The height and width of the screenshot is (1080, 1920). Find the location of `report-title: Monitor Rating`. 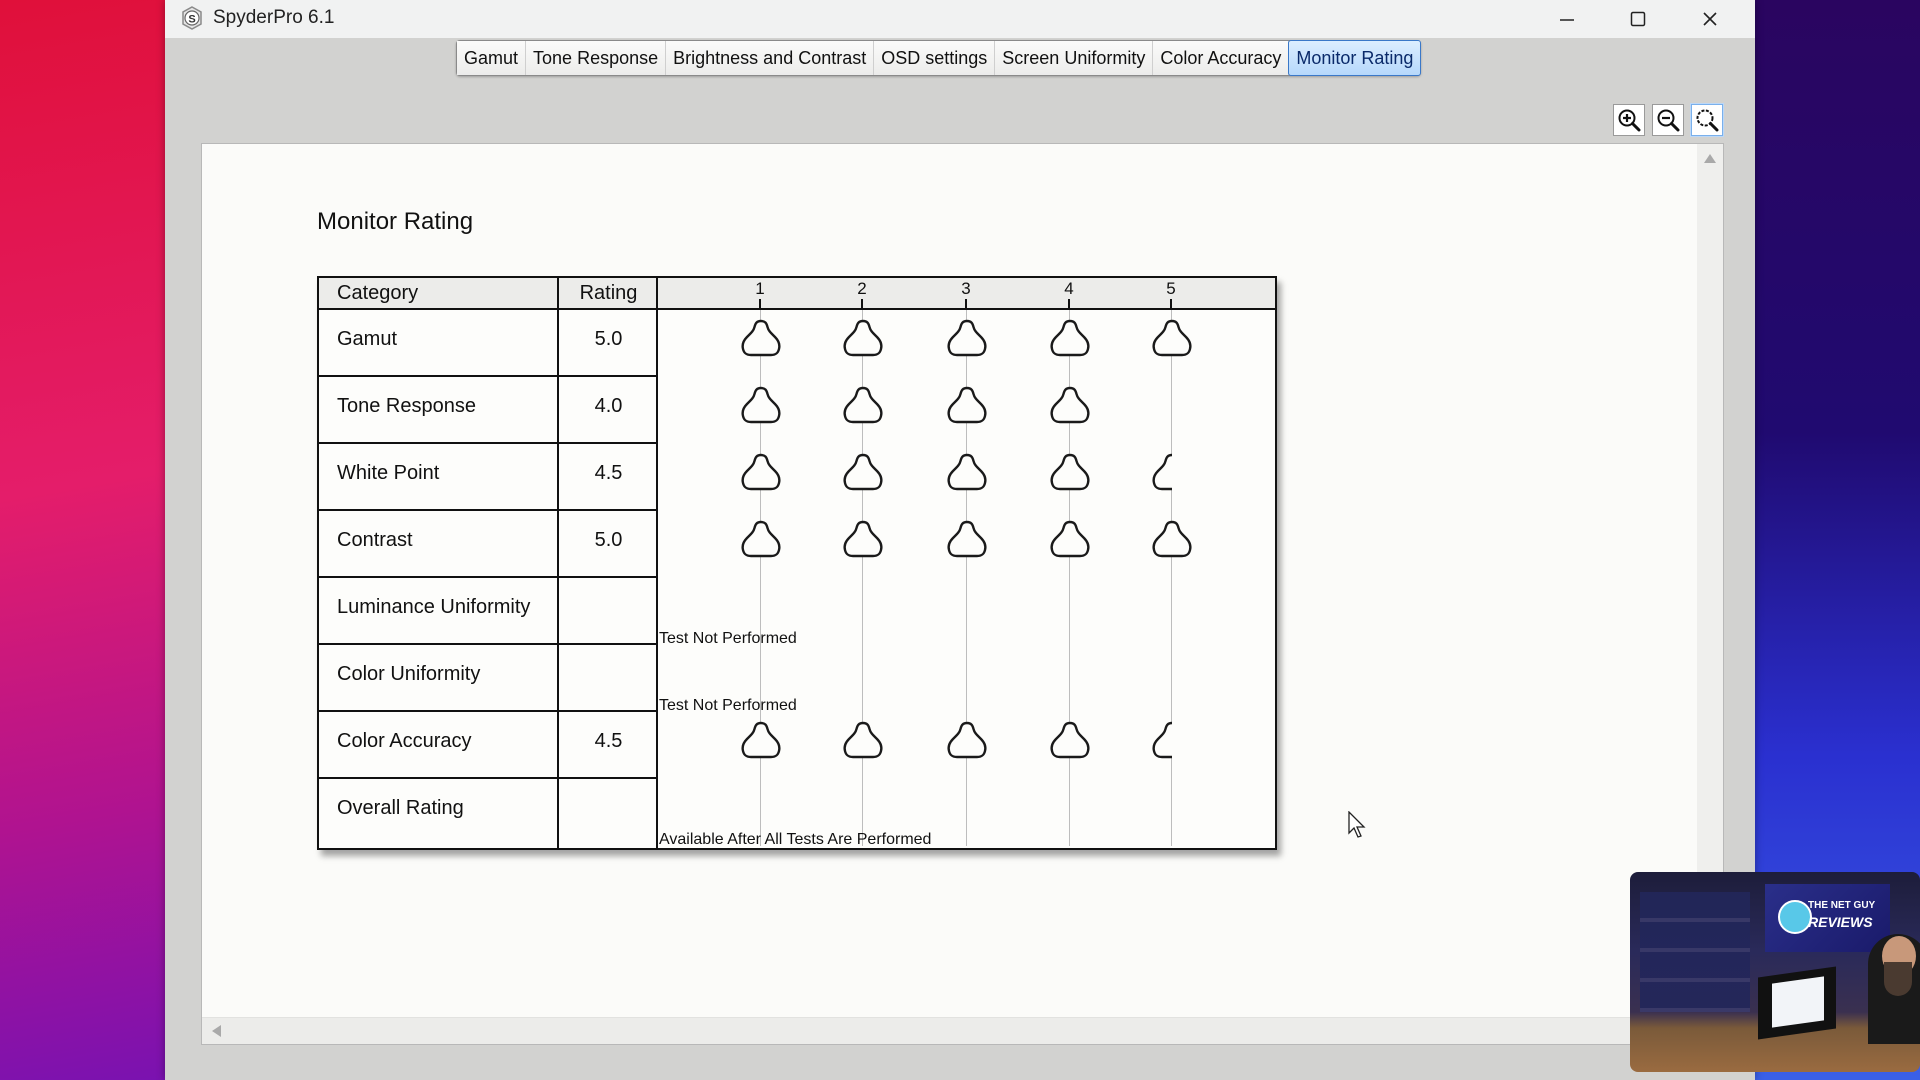

report-title: Monitor Rating is located at coordinates (395, 221).